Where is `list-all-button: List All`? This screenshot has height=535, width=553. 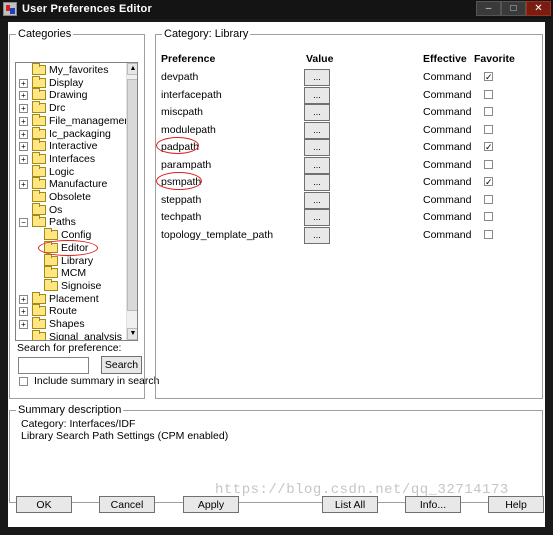
list-all-button: List All is located at coordinates (350, 504).